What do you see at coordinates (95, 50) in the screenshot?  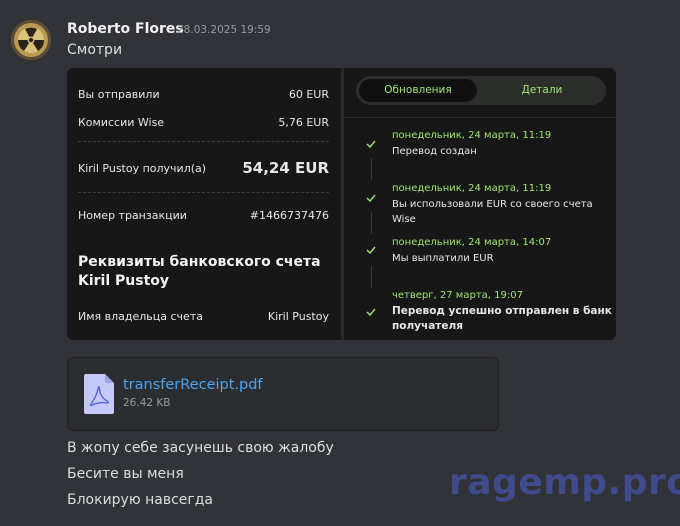 I see `message-text: Смотри` at bounding box center [95, 50].